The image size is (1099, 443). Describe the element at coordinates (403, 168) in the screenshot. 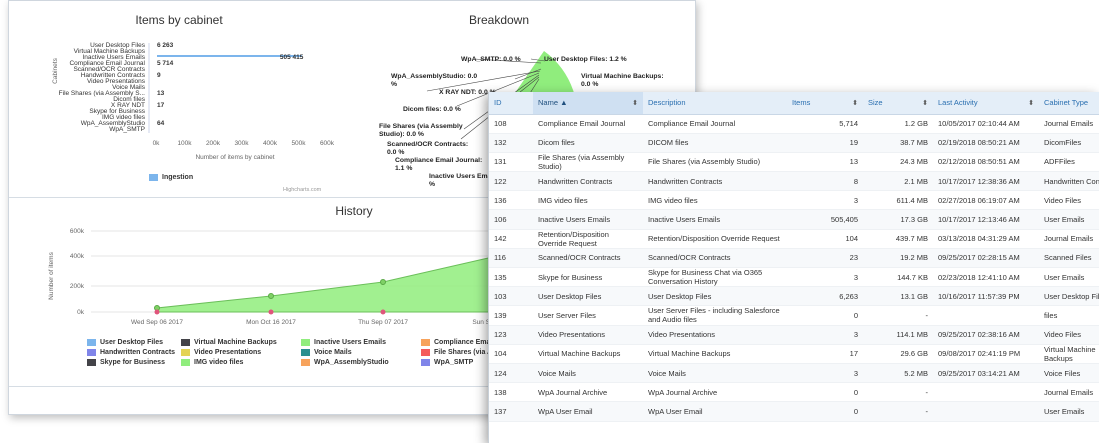

I see `pie-label-compliance-email-journal-pct: 1.1 %` at that location.